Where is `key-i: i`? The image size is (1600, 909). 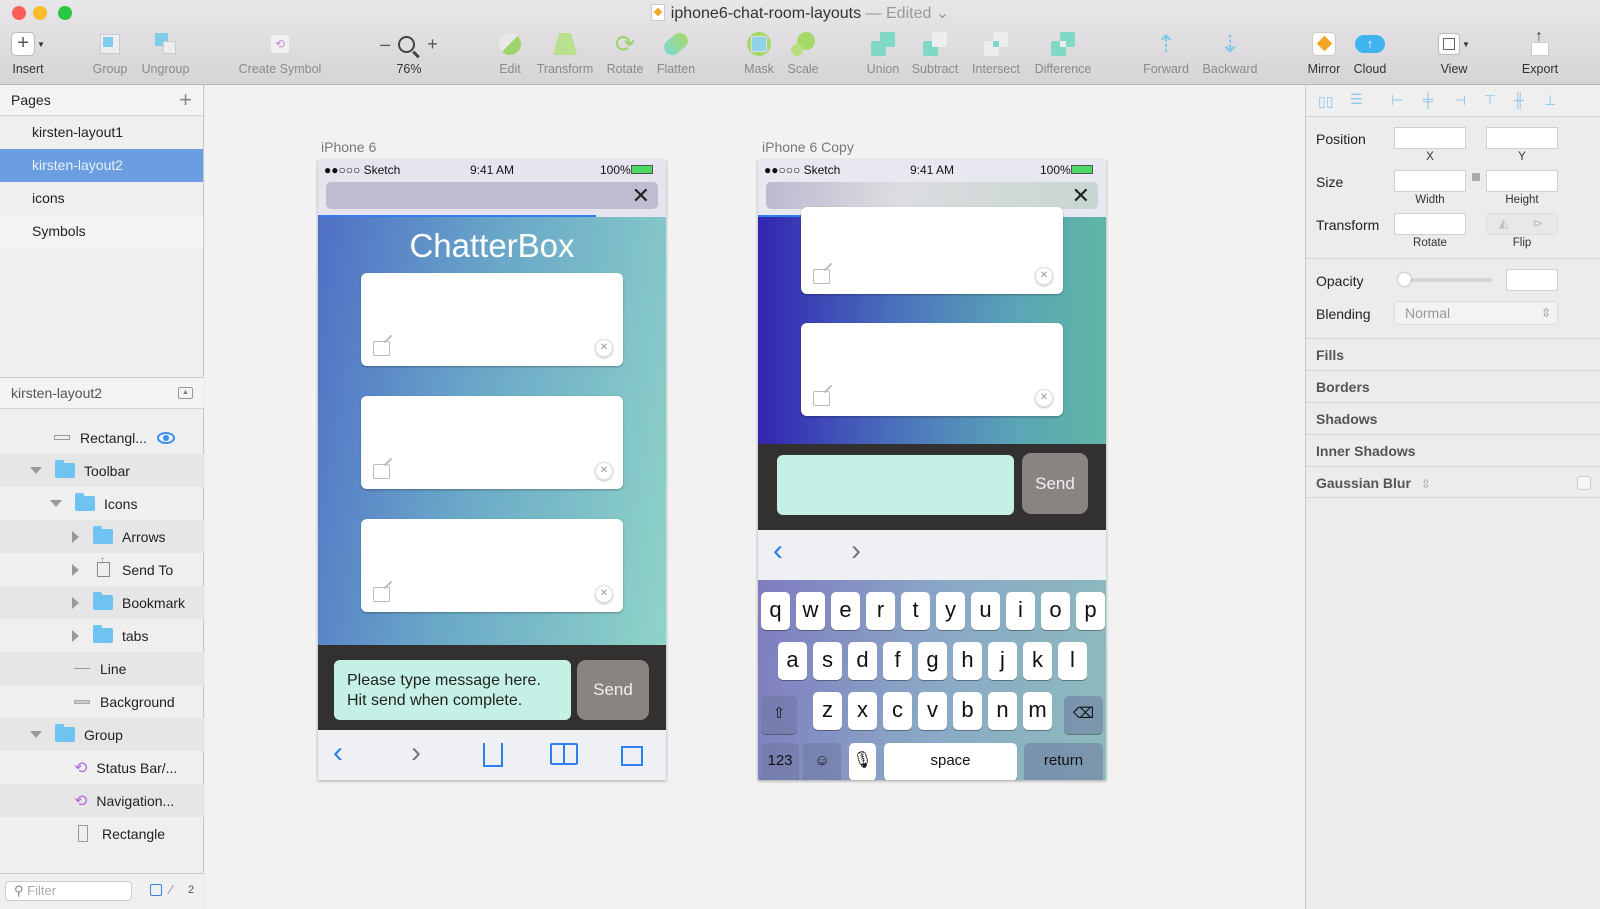 key-i: i is located at coordinates (1020, 611).